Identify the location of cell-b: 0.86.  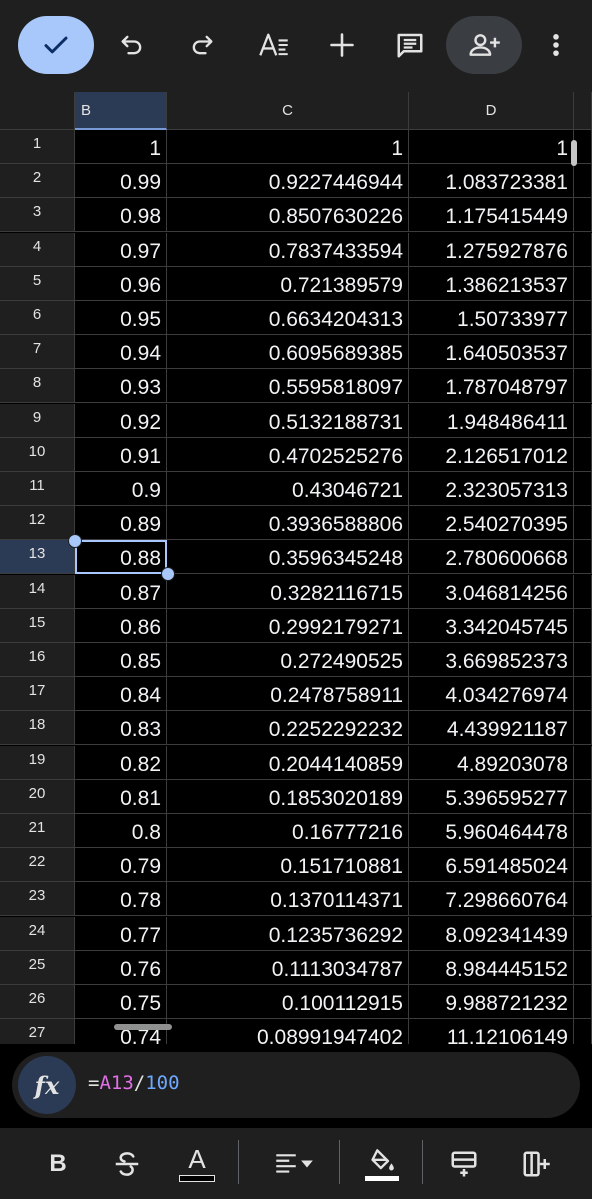
(121, 625).